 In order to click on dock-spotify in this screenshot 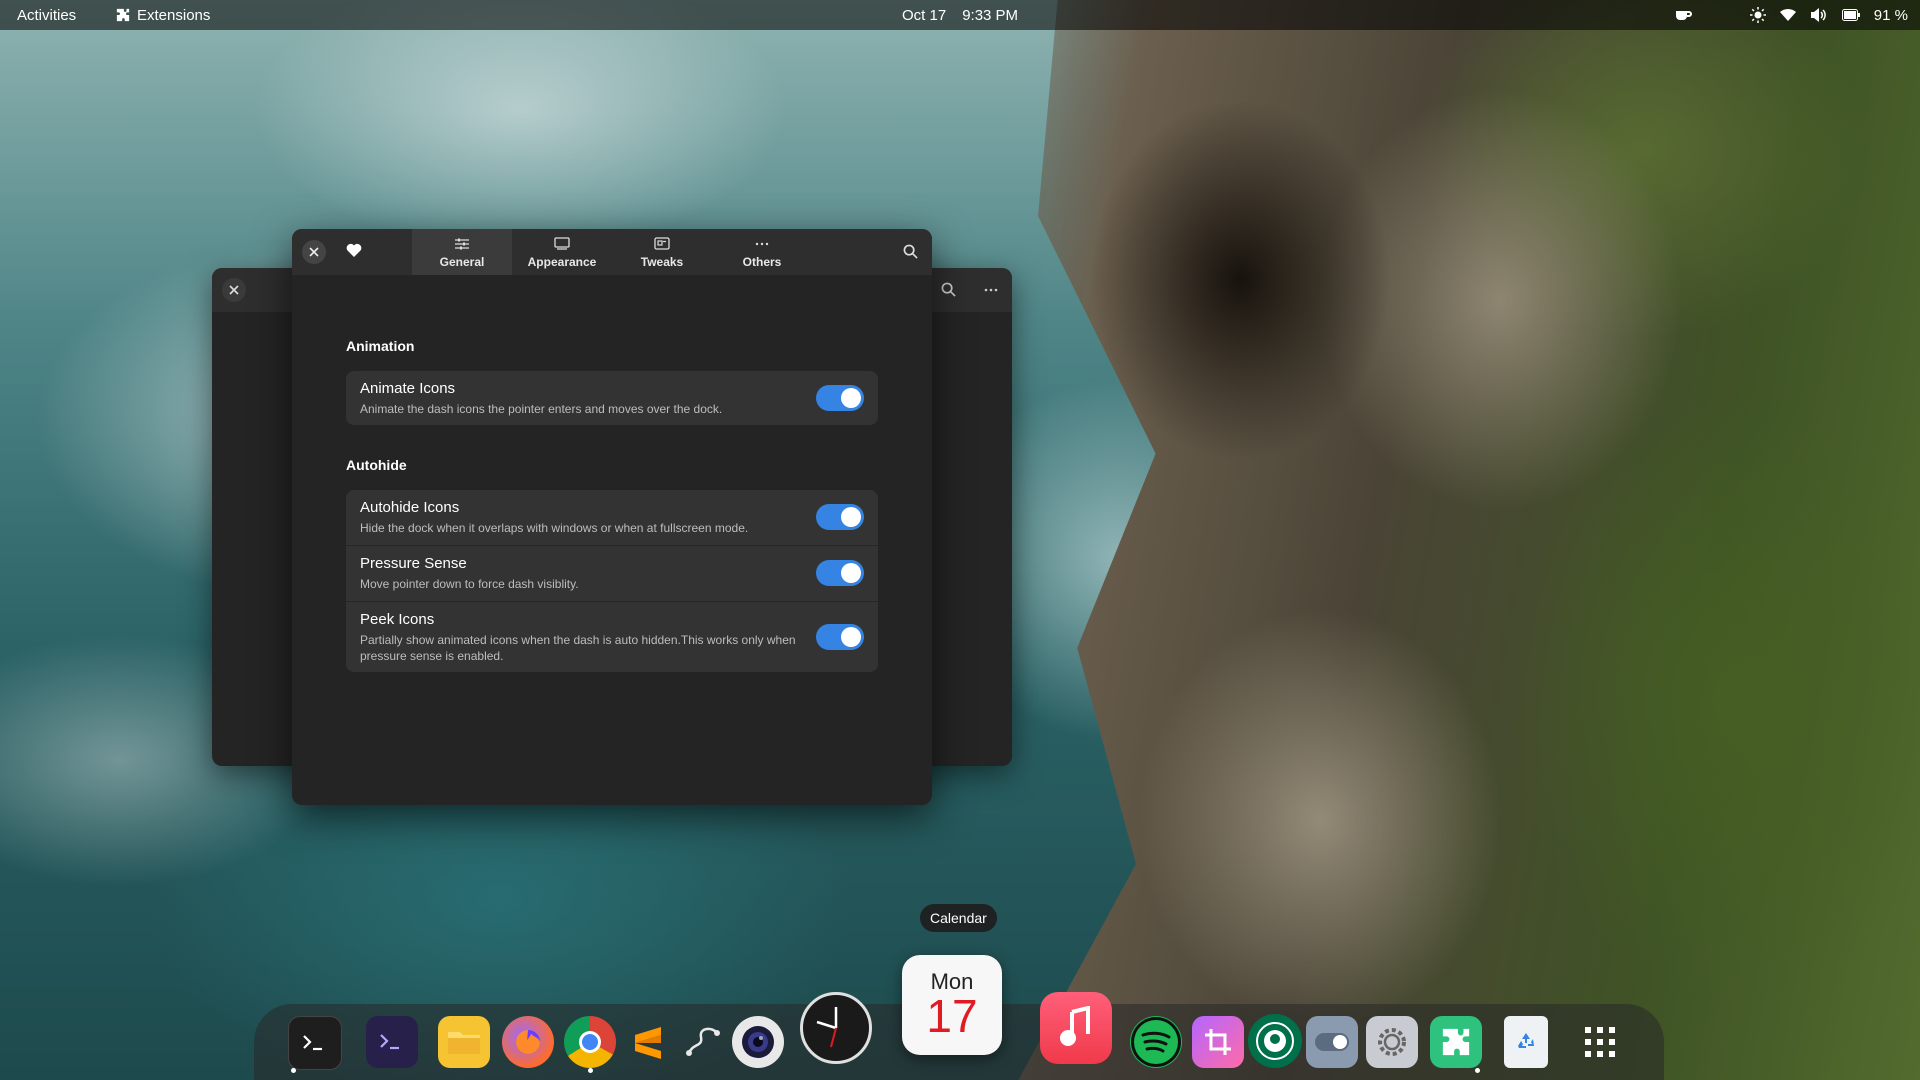, I will do `click(1156, 1042)`.